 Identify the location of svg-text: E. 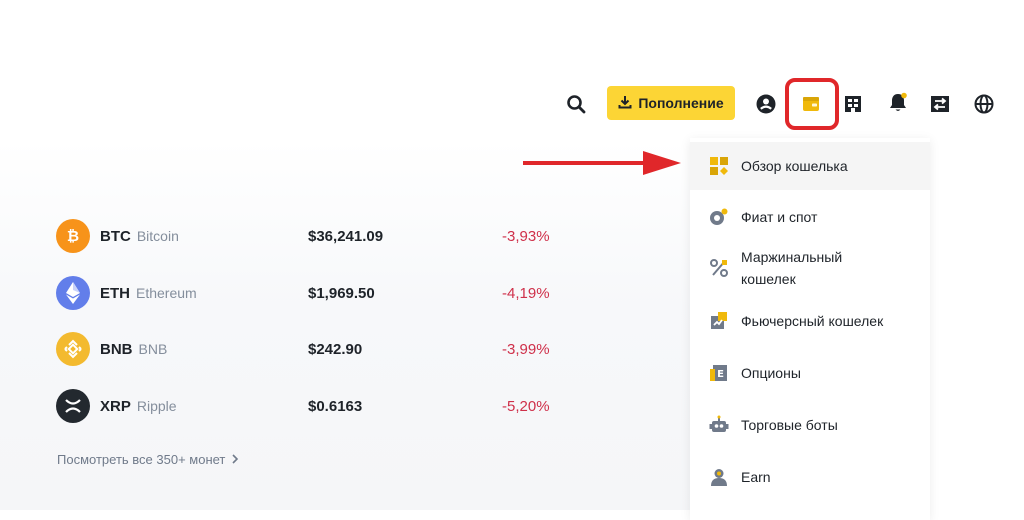
(720, 374).